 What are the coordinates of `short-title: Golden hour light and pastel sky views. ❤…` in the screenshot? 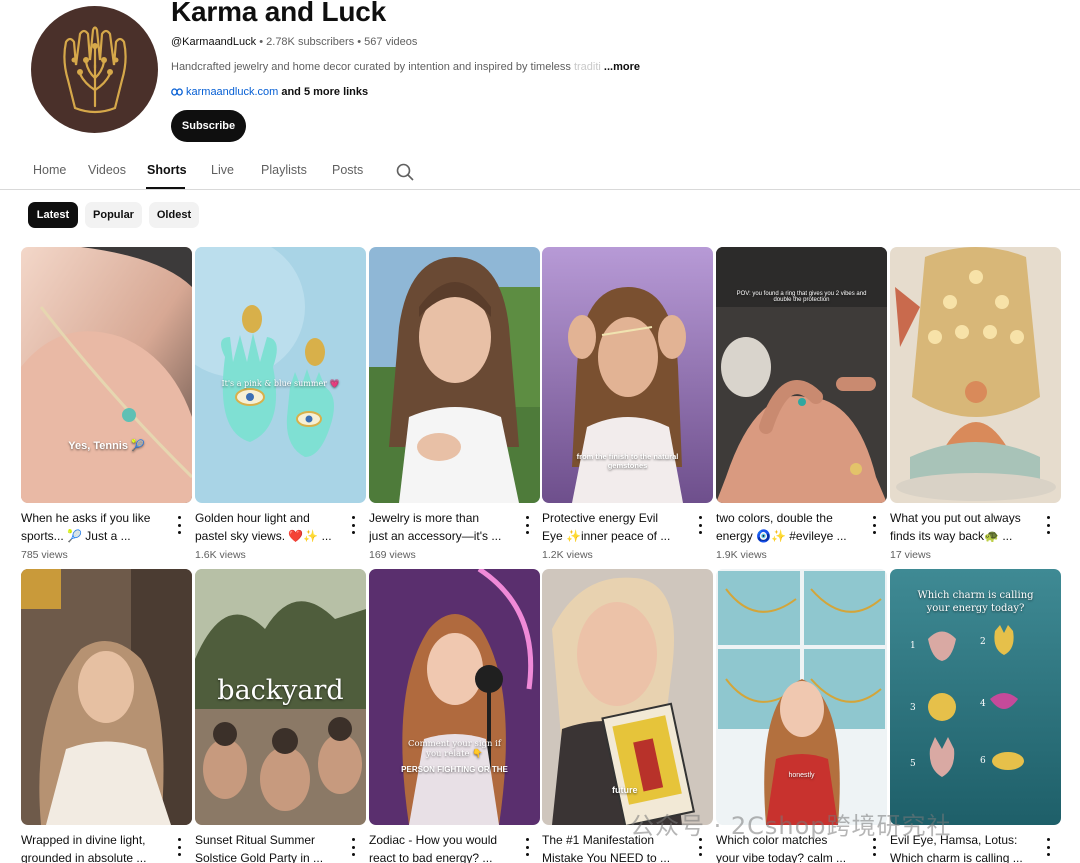 It's located at (270, 527).